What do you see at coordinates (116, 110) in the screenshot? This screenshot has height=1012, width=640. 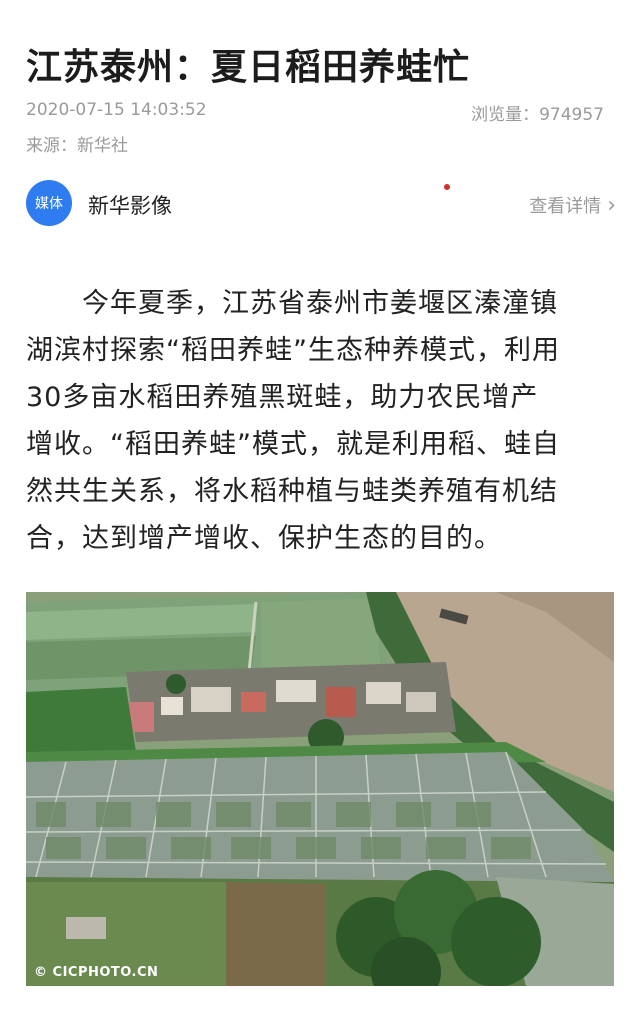 I see `publish-date: 2020-07-15 14:03:52` at bounding box center [116, 110].